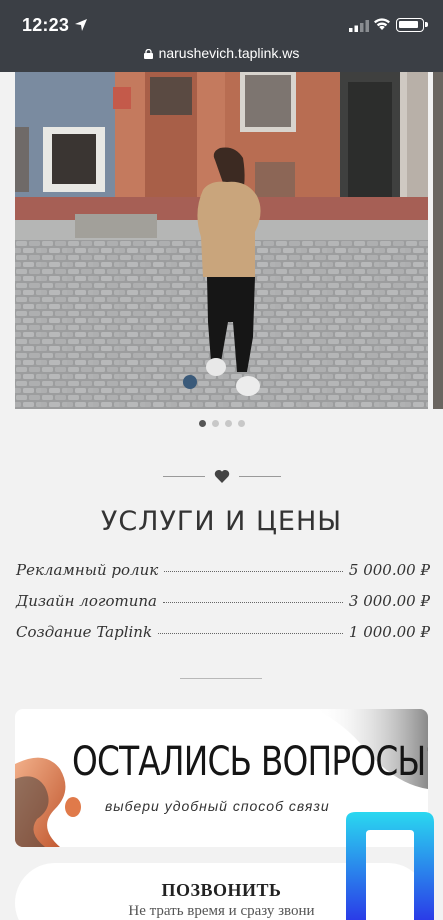 This screenshot has height=920, width=443. I want to click on address-bar: narushevich.taplink.ws, so click(221, 53).